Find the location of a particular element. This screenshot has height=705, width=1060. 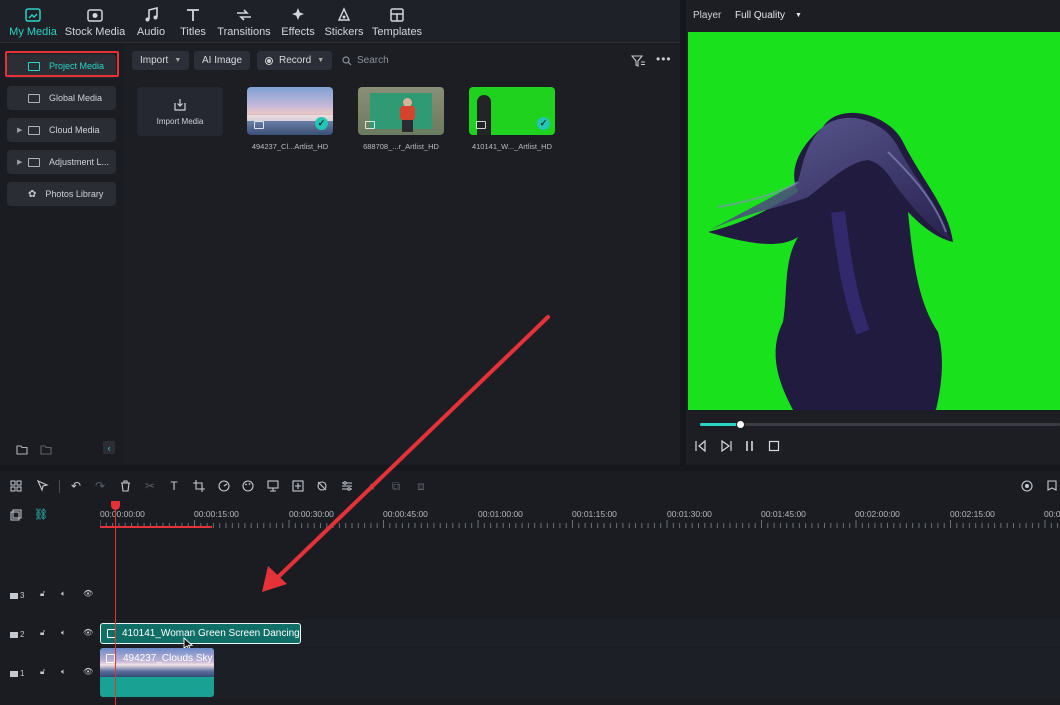

effects-icon is located at coordinates (298, 15).